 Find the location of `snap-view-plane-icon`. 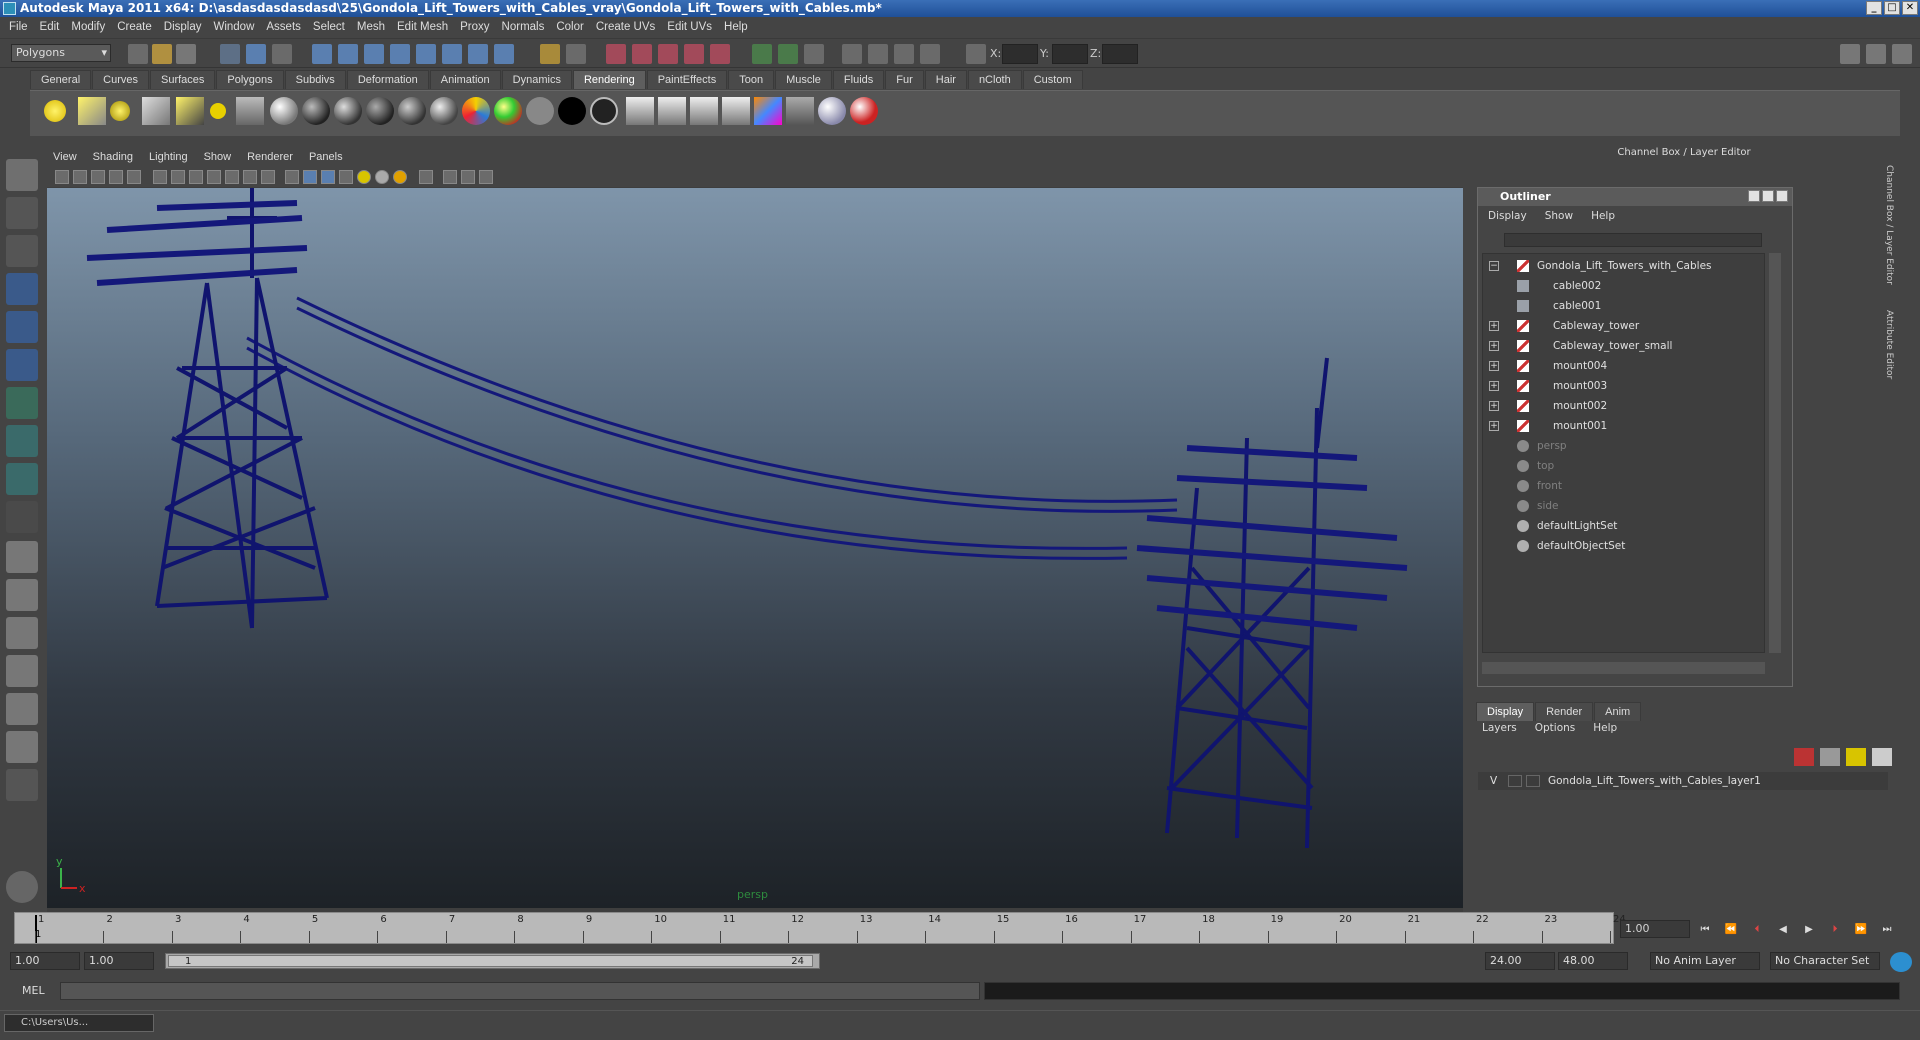

snap-view-plane-icon is located at coordinates (694, 54).